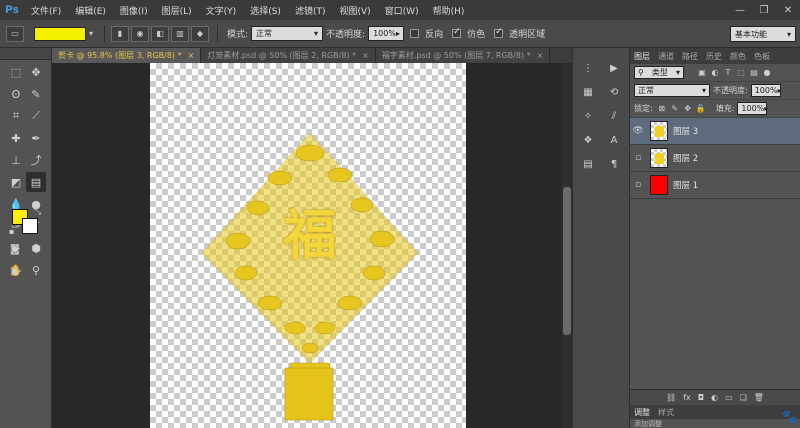  Describe the element at coordinates (614, 140) in the screenshot. I see `character-panel-icon: A` at that location.